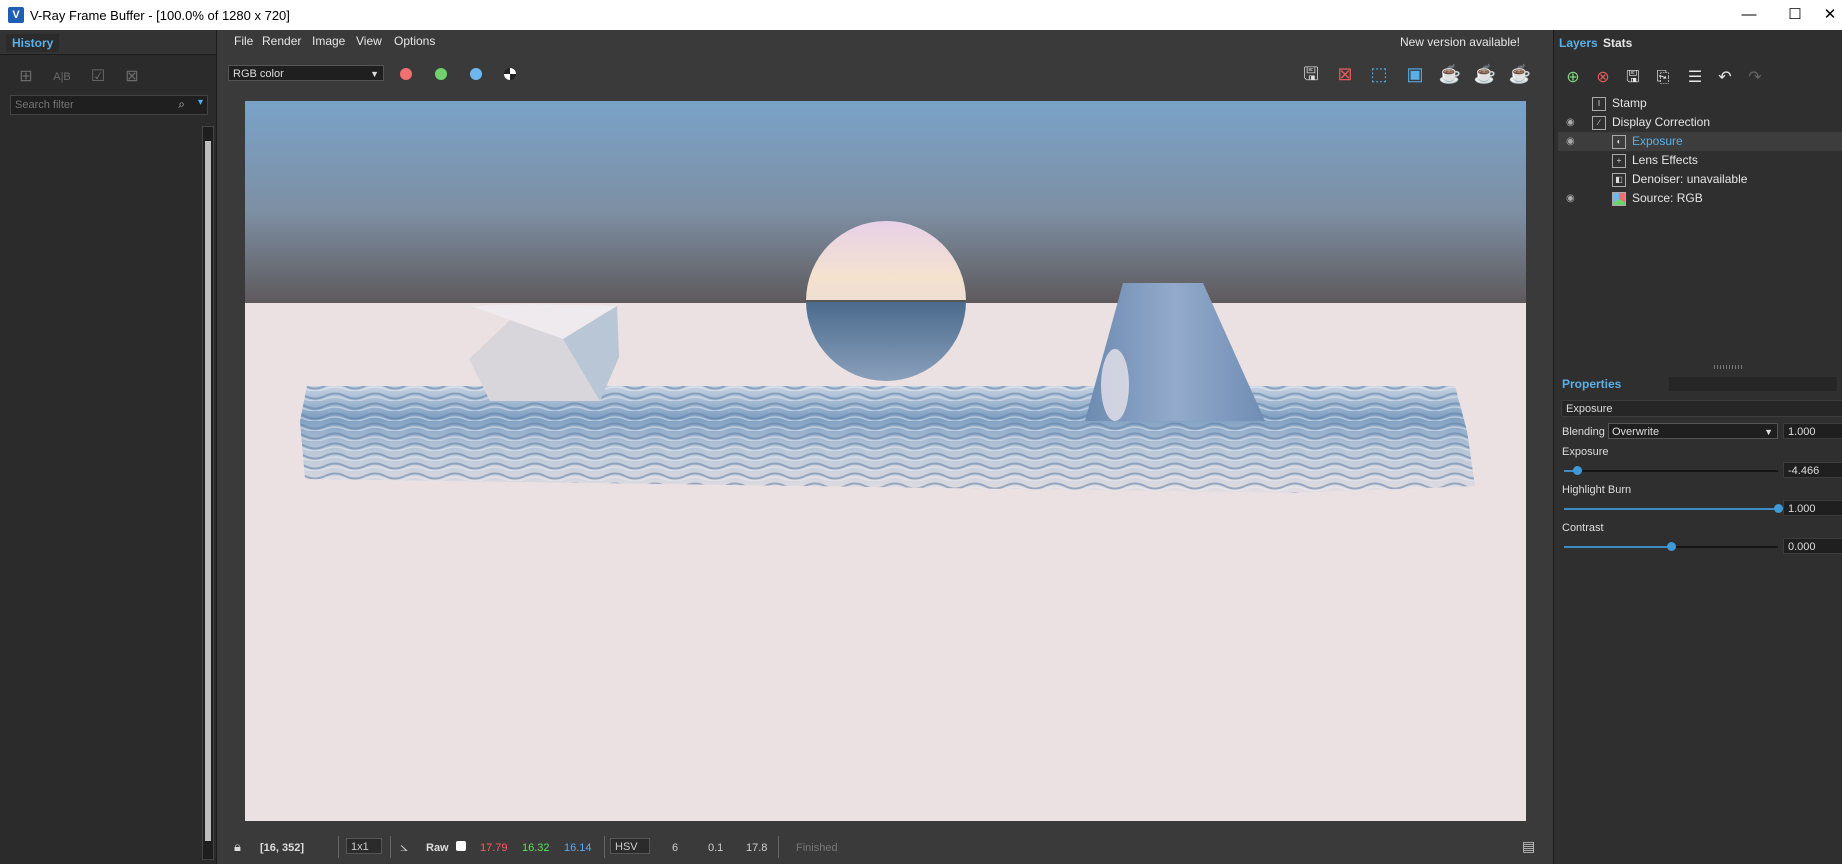 The image size is (1842, 864). I want to click on region-render-icon: ⬚, so click(1379, 74).